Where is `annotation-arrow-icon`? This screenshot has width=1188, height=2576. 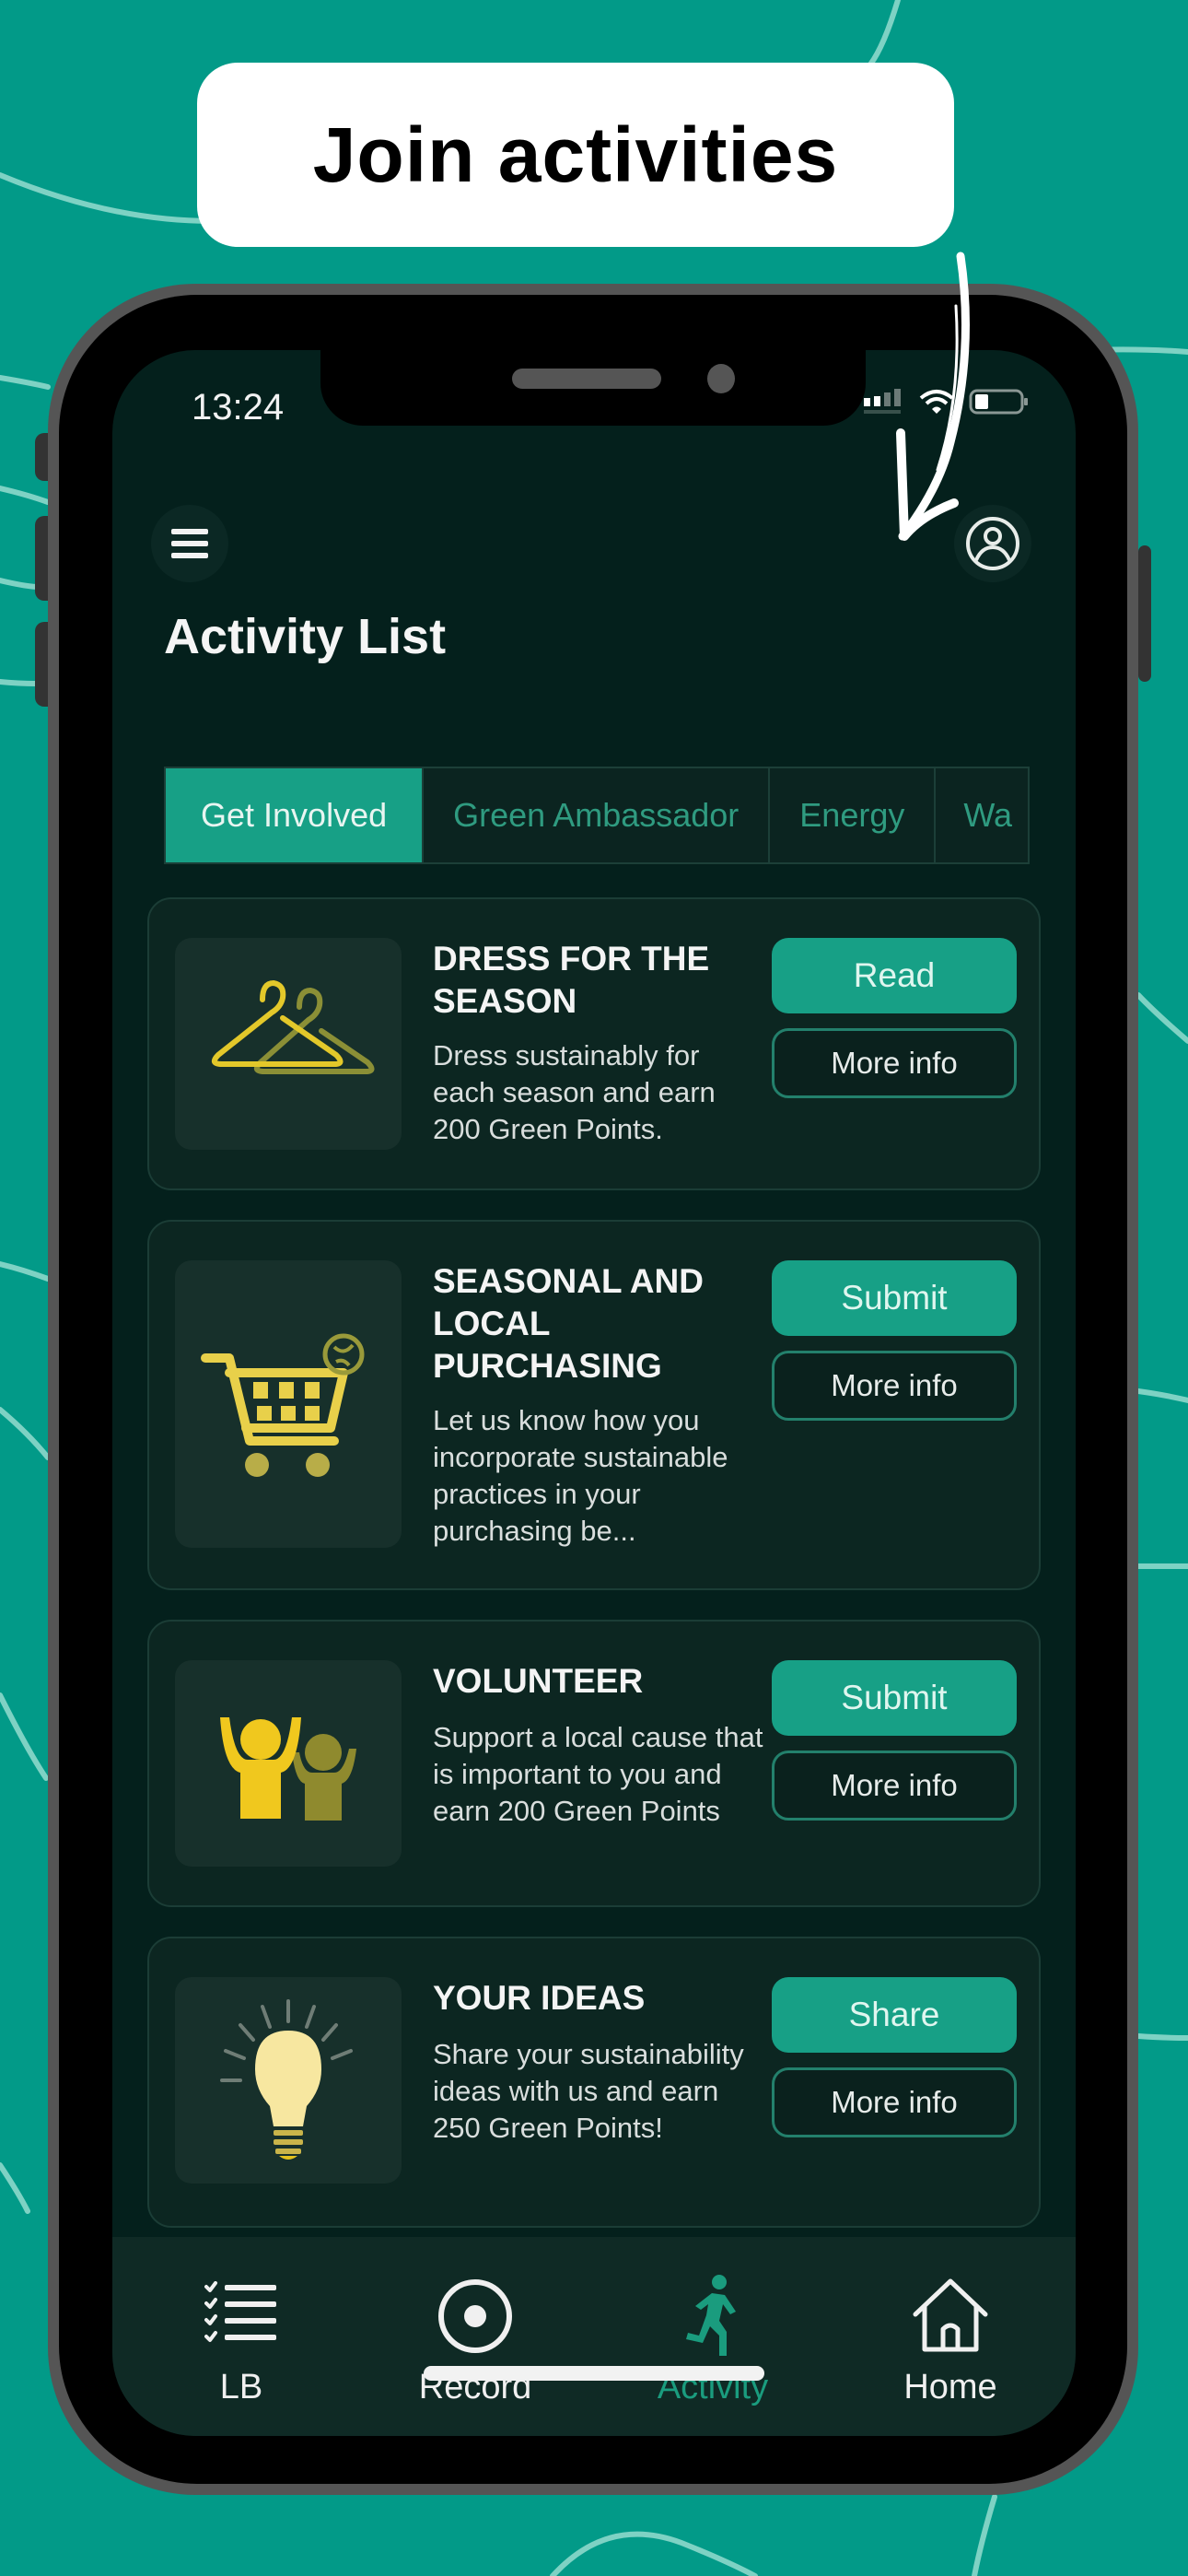 annotation-arrow-icon is located at coordinates (933, 396).